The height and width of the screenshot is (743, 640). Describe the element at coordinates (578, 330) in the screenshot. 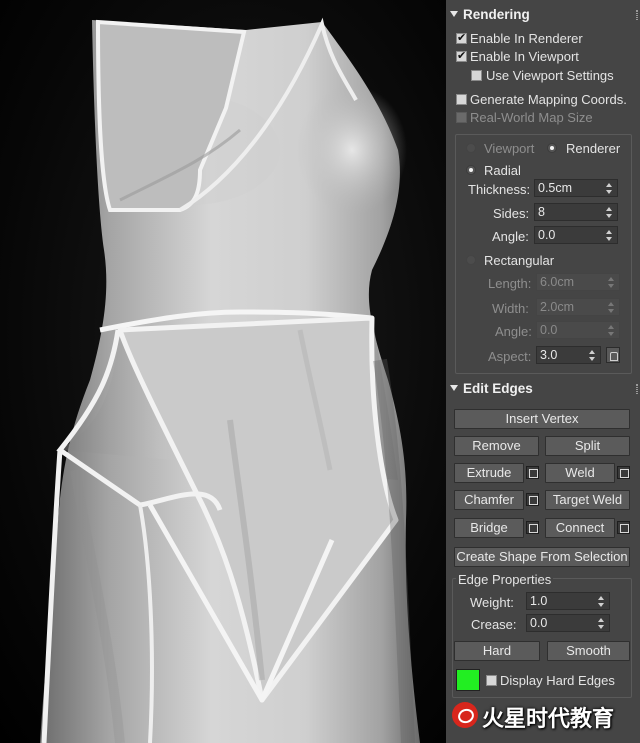

I see `rect-angle-spinner: 0.0` at that location.